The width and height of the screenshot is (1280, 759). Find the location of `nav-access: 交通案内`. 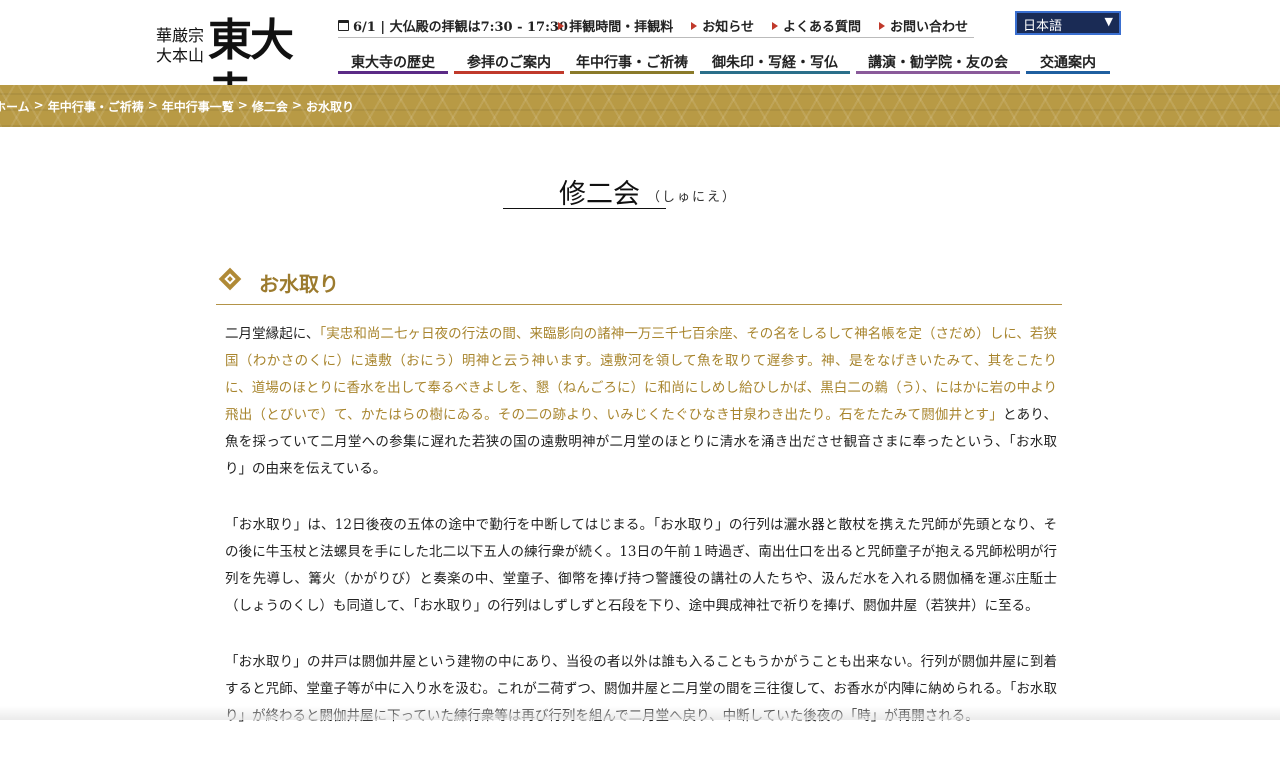

nav-access: 交通案内 is located at coordinates (1068, 63).